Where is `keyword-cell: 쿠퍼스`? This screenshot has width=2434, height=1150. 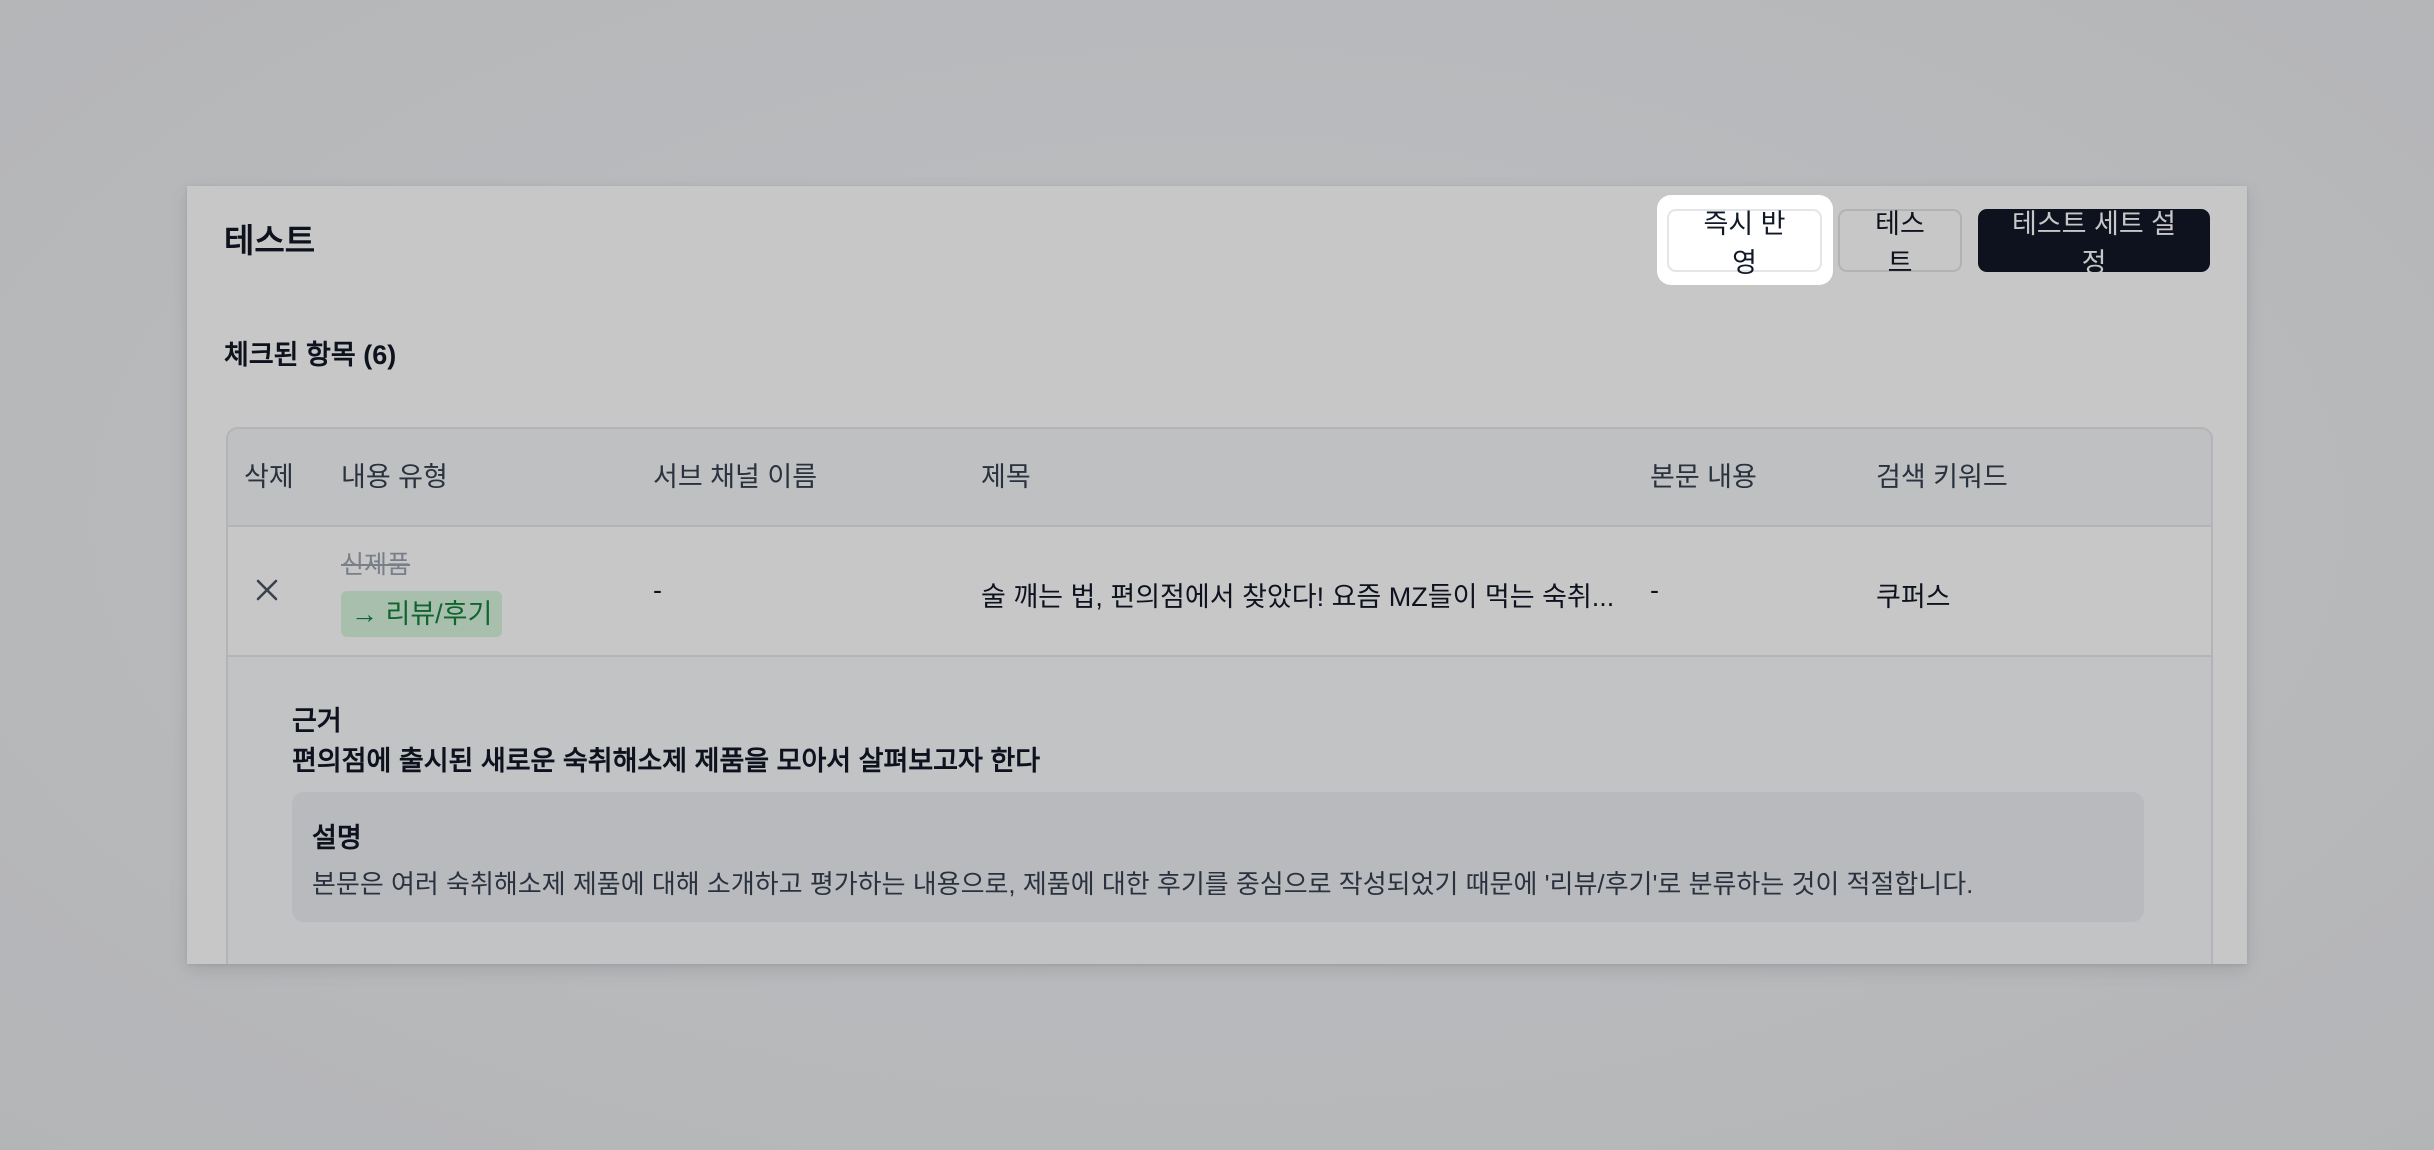 keyword-cell: 쿠퍼스 is located at coordinates (1913, 597).